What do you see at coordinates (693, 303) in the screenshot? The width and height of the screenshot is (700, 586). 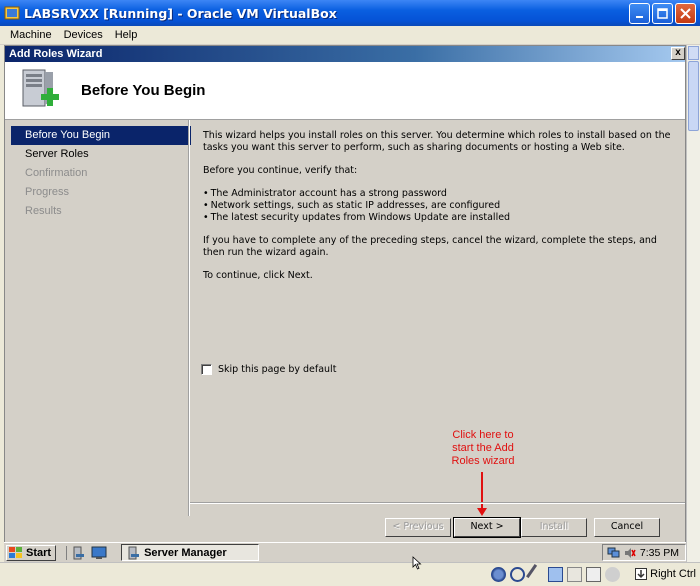 I see `vertical-scrollbar` at bounding box center [693, 303].